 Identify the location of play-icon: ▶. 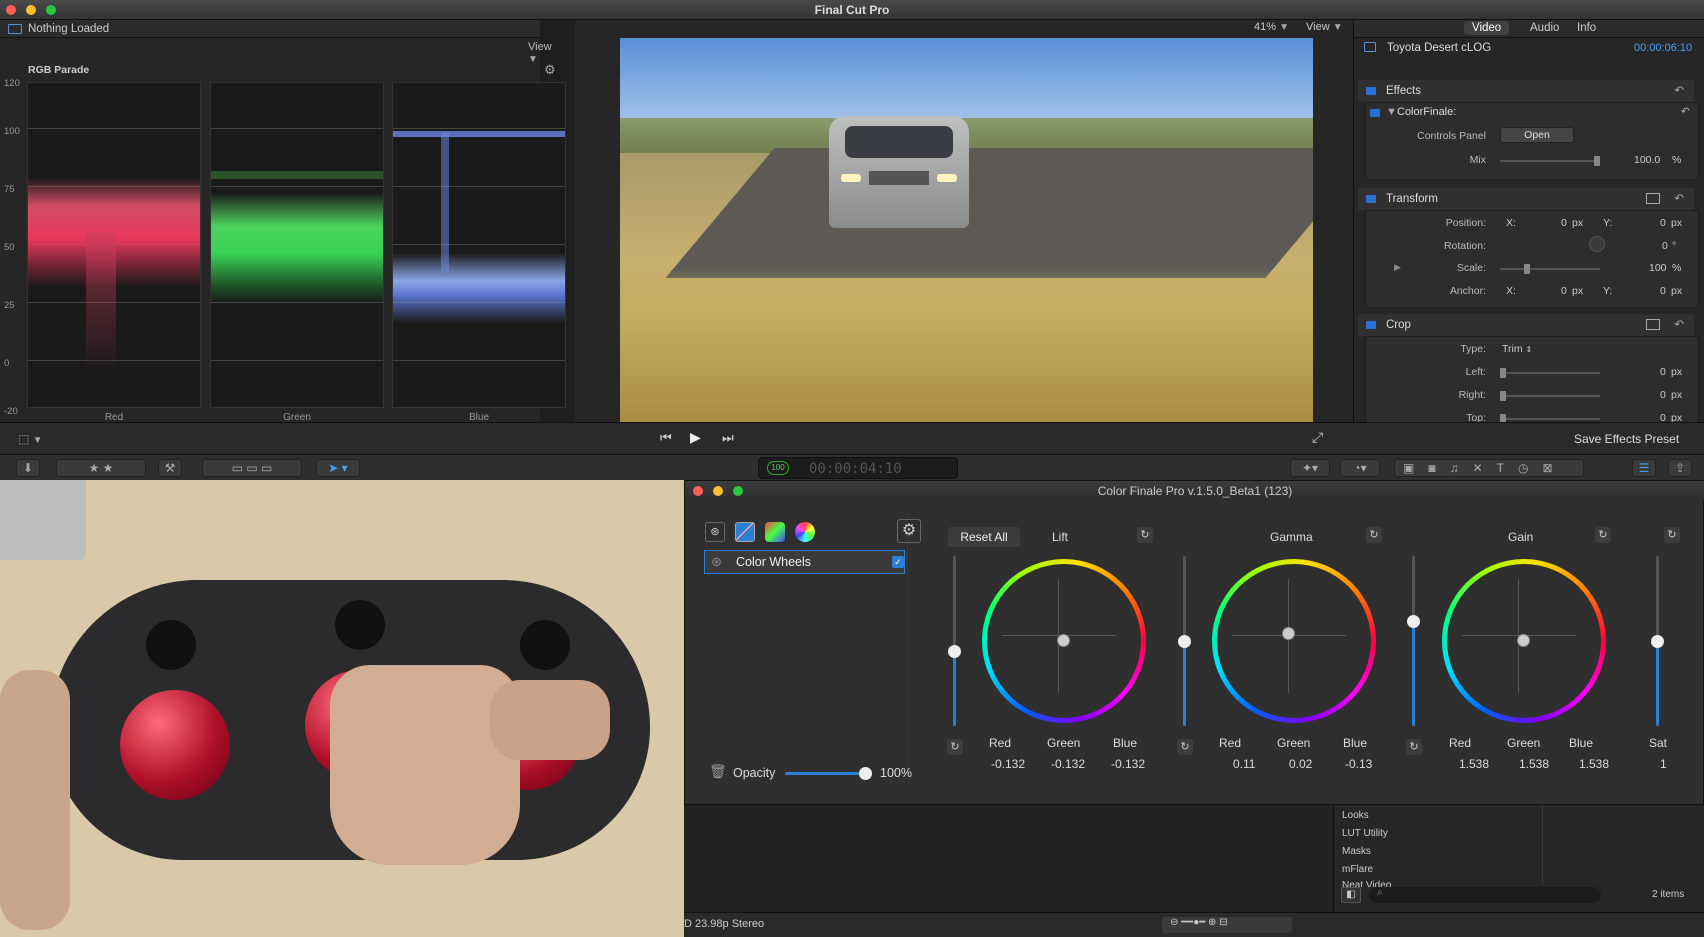
(695, 437).